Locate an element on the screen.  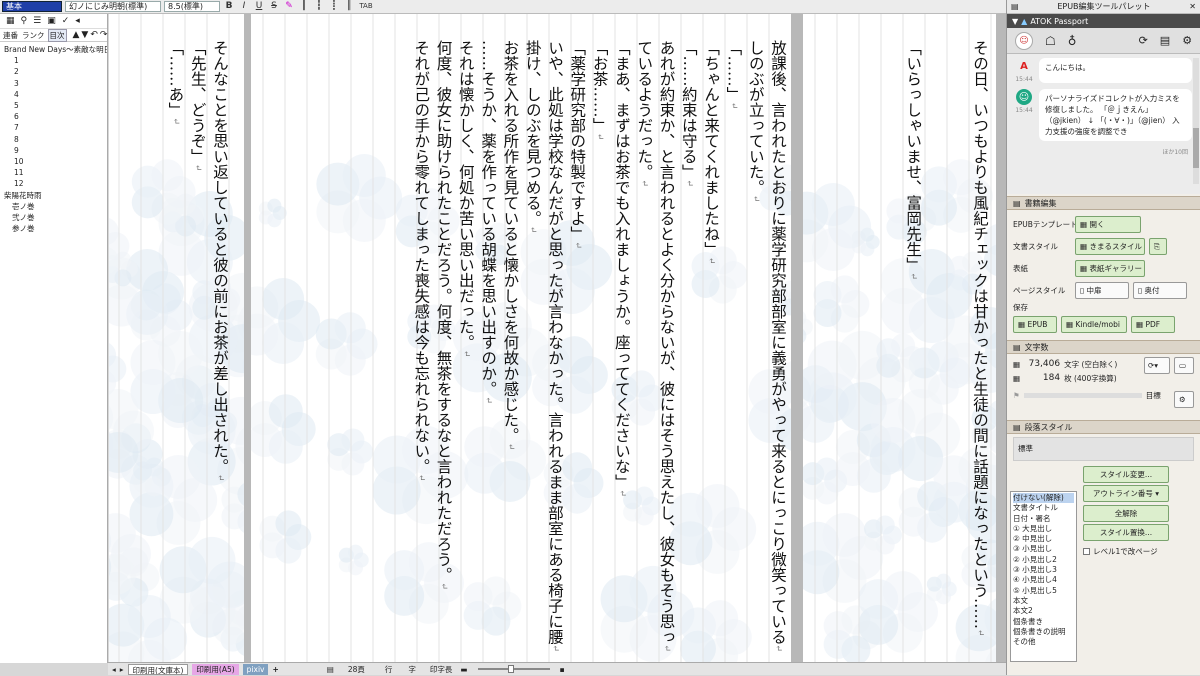
pagebreak-option: レベル1で改ページ is located at coordinates (1120, 551).